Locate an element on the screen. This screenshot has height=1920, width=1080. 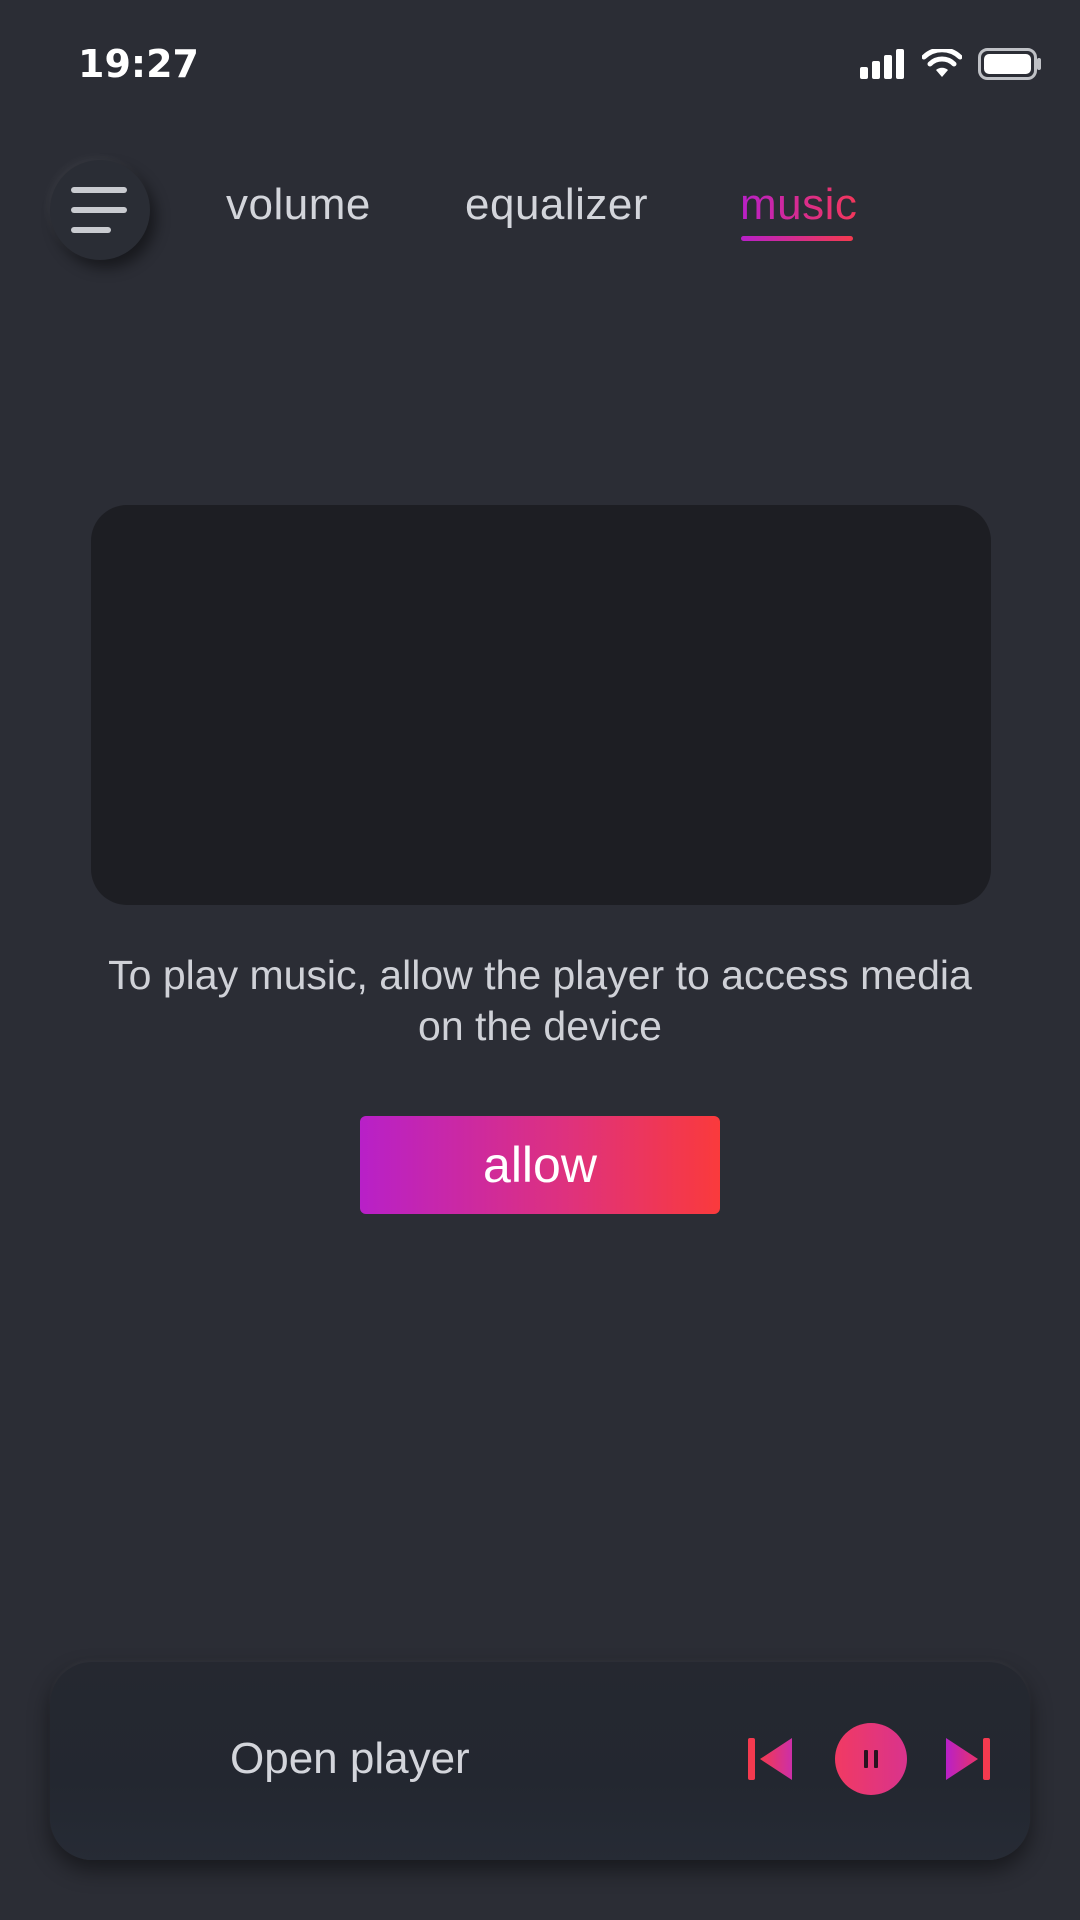
battery-icon is located at coordinates (1009, 64).